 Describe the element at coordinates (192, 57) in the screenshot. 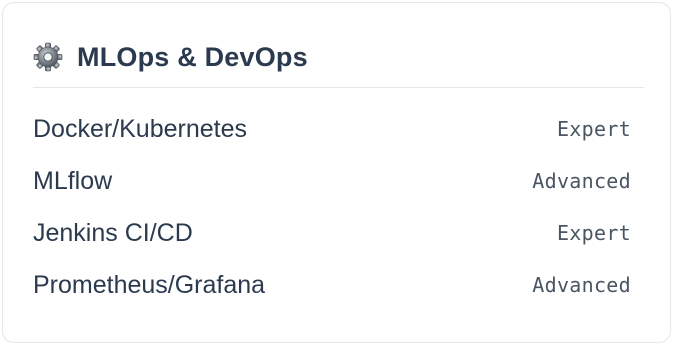

I see `card-title: MLOps & DevOps` at that location.